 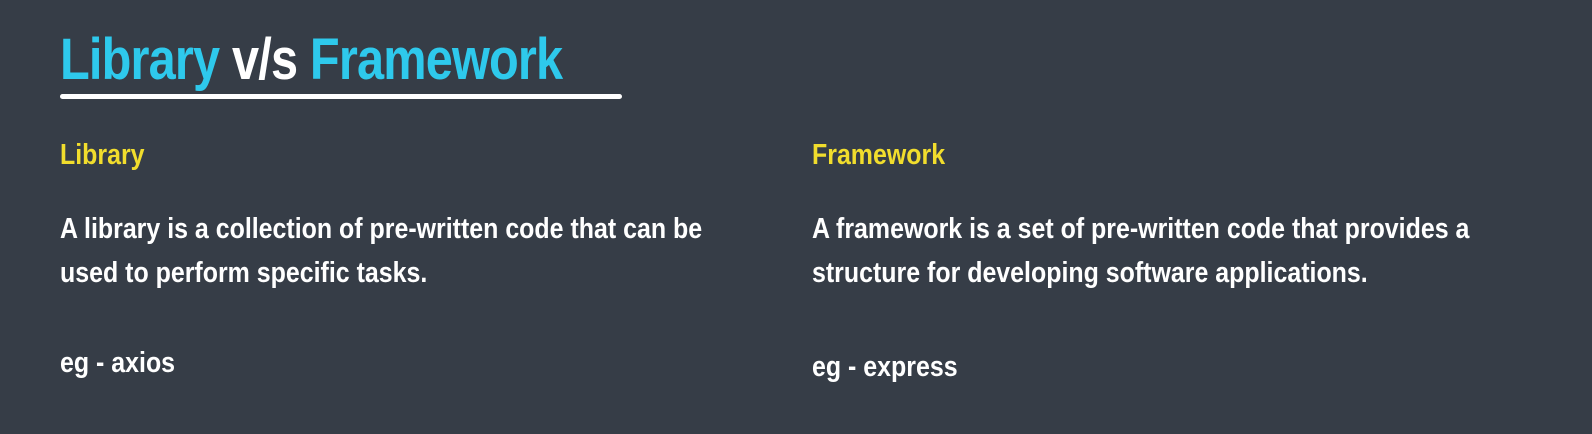 I want to click on library-heading: Library, so click(x=102, y=155).